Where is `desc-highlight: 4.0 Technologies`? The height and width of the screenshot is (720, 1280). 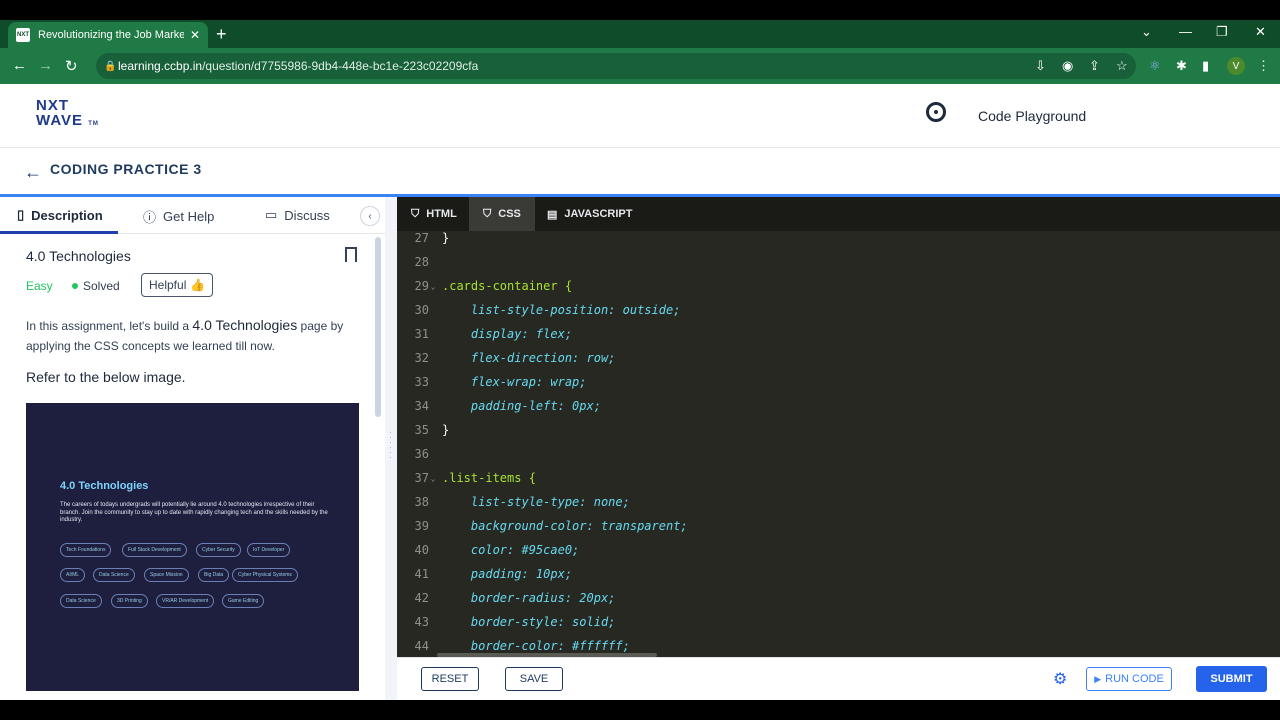 desc-highlight: 4.0 Technologies is located at coordinates (245, 325).